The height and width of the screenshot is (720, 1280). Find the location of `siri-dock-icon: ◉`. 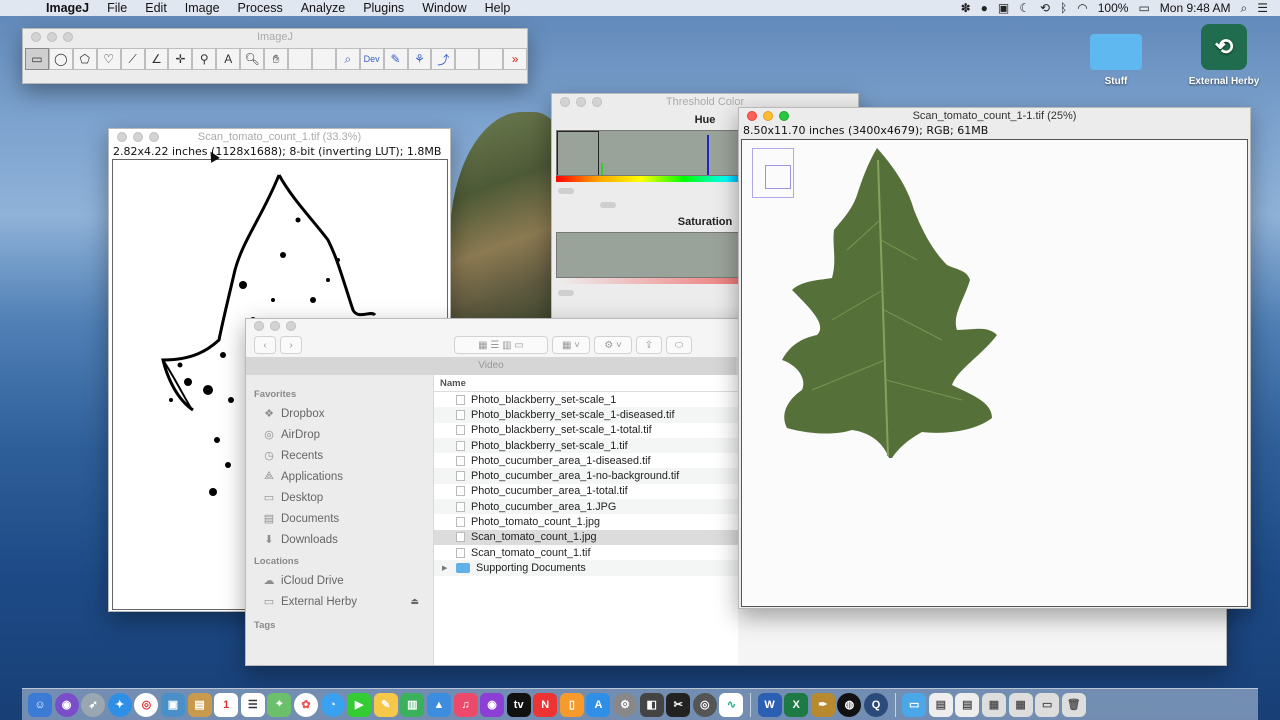

siri-dock-icon: ◉ is located at coordinates (66, 704).